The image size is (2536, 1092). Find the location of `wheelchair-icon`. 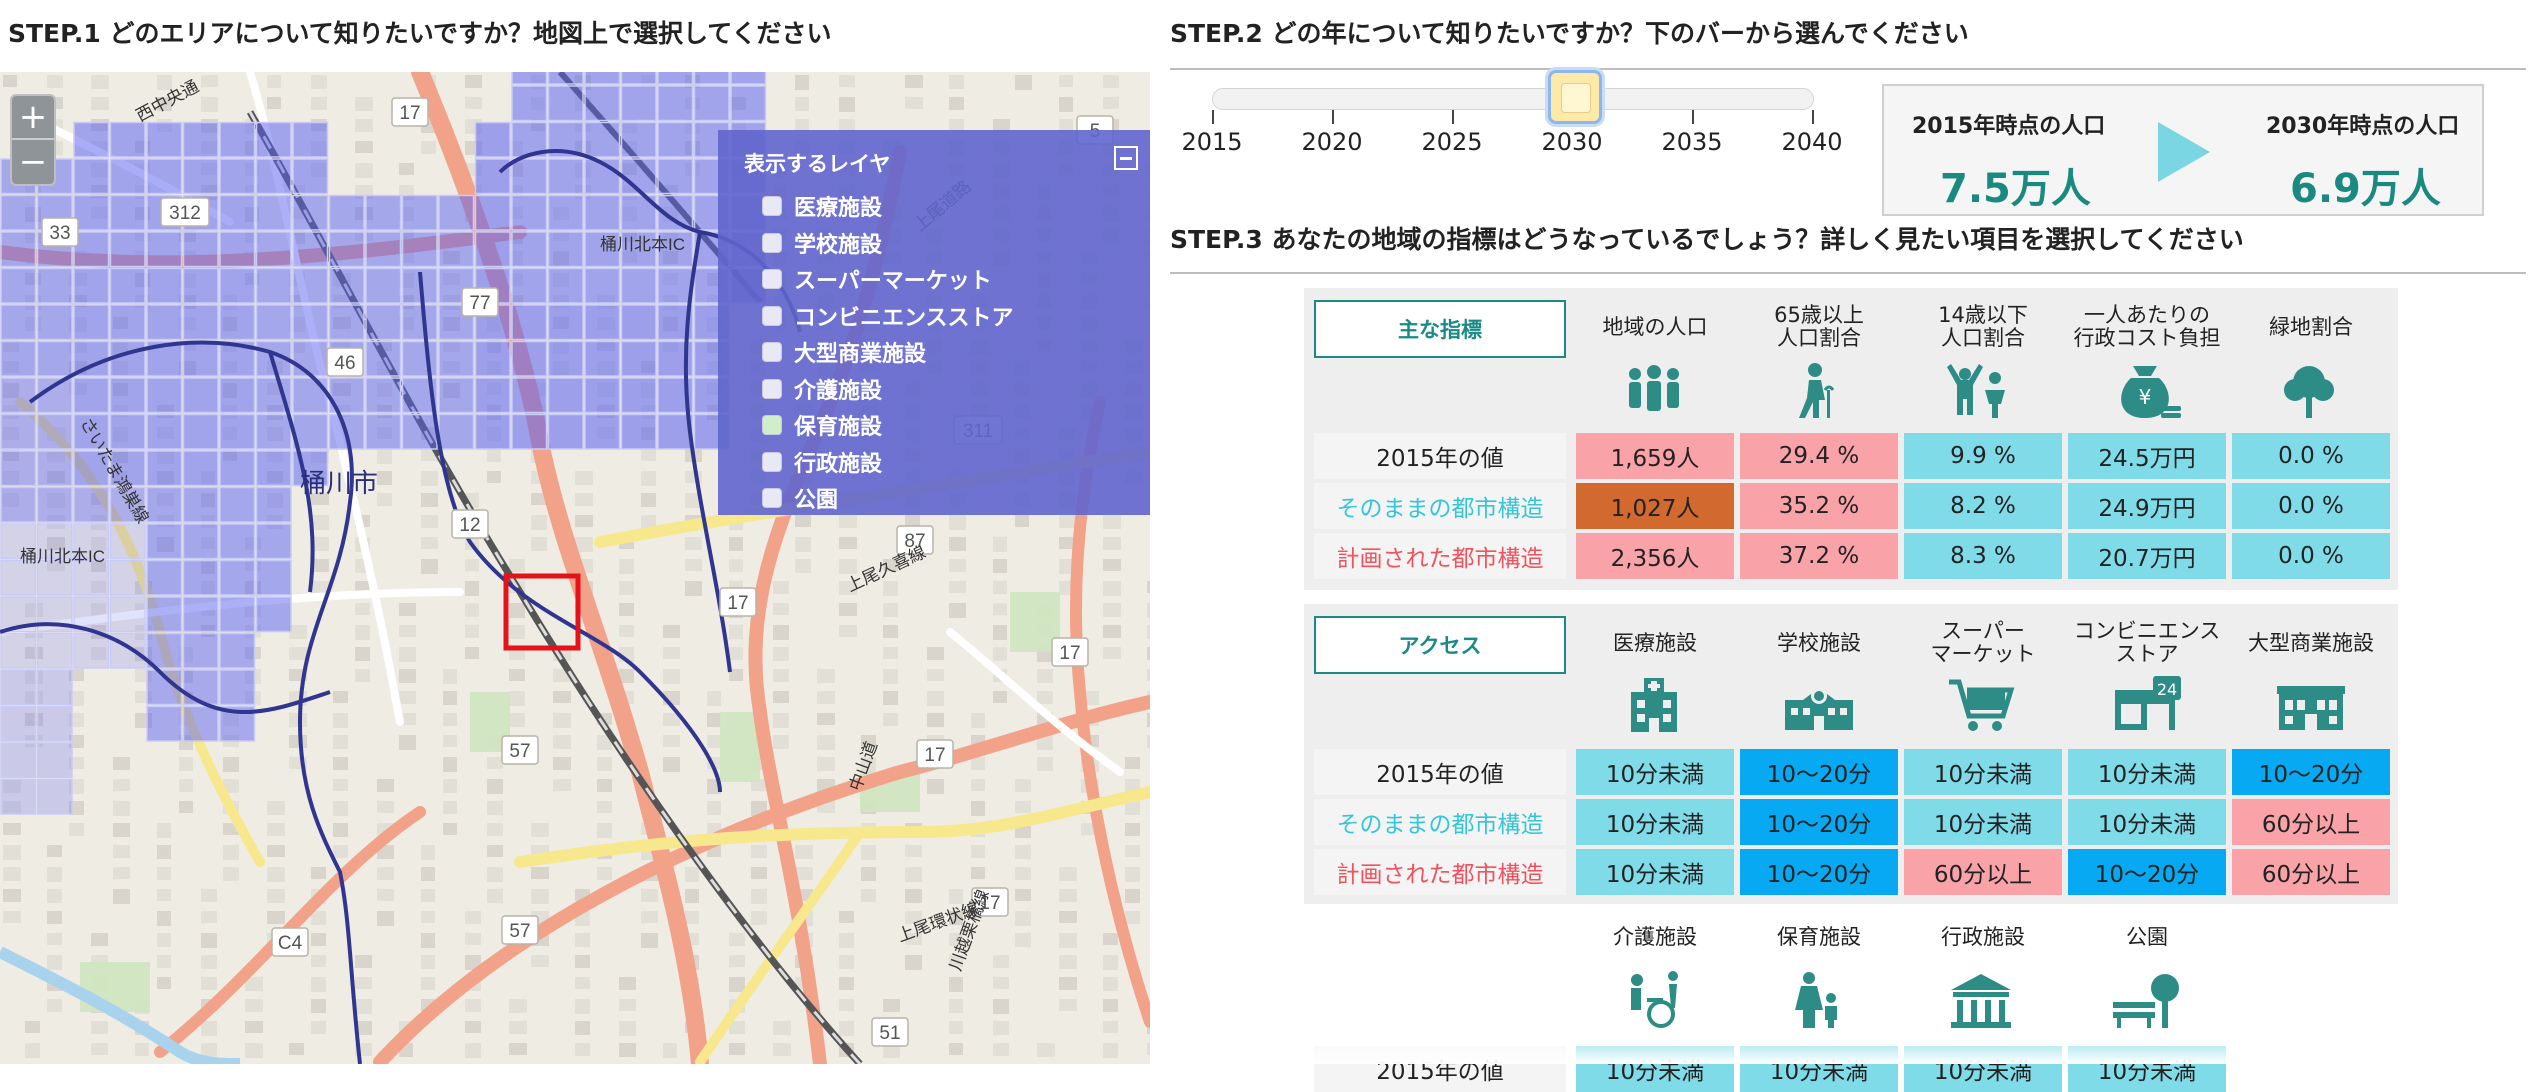

wheelchair-icon is located at coordinates (1655, 1001).